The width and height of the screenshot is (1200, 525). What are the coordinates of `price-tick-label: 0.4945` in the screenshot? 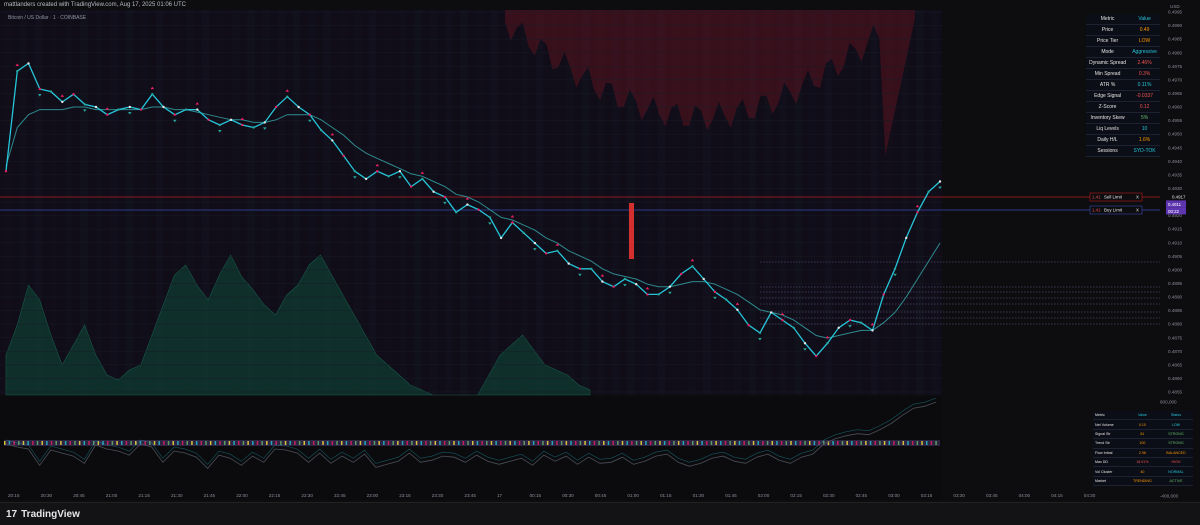 It's located at (1175, 147).